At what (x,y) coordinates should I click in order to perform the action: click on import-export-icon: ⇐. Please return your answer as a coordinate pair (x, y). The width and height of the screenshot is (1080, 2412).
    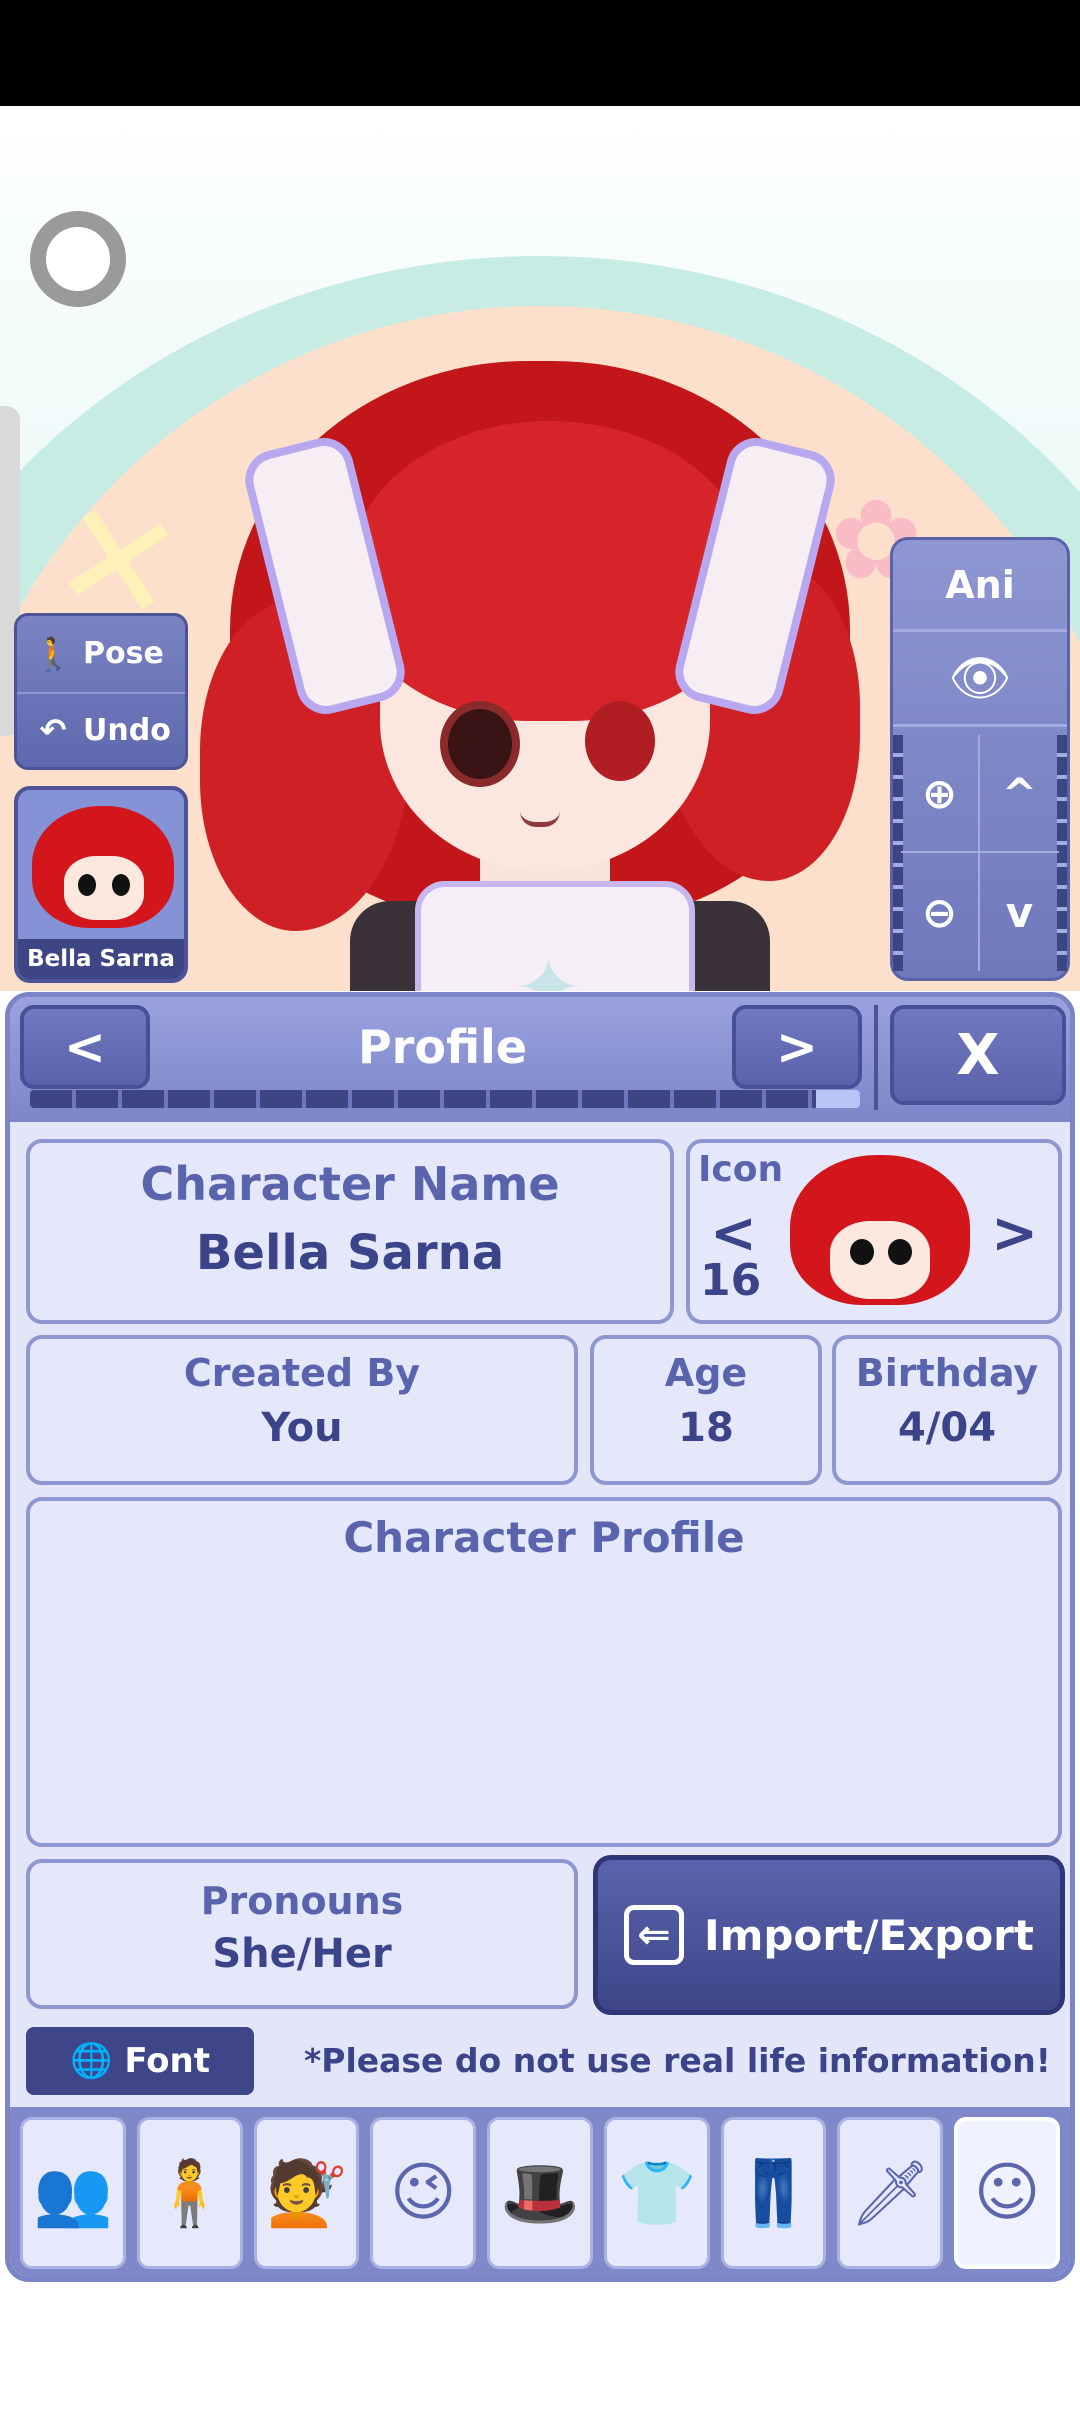
    Looking at the image, I should click on (654, 1935).